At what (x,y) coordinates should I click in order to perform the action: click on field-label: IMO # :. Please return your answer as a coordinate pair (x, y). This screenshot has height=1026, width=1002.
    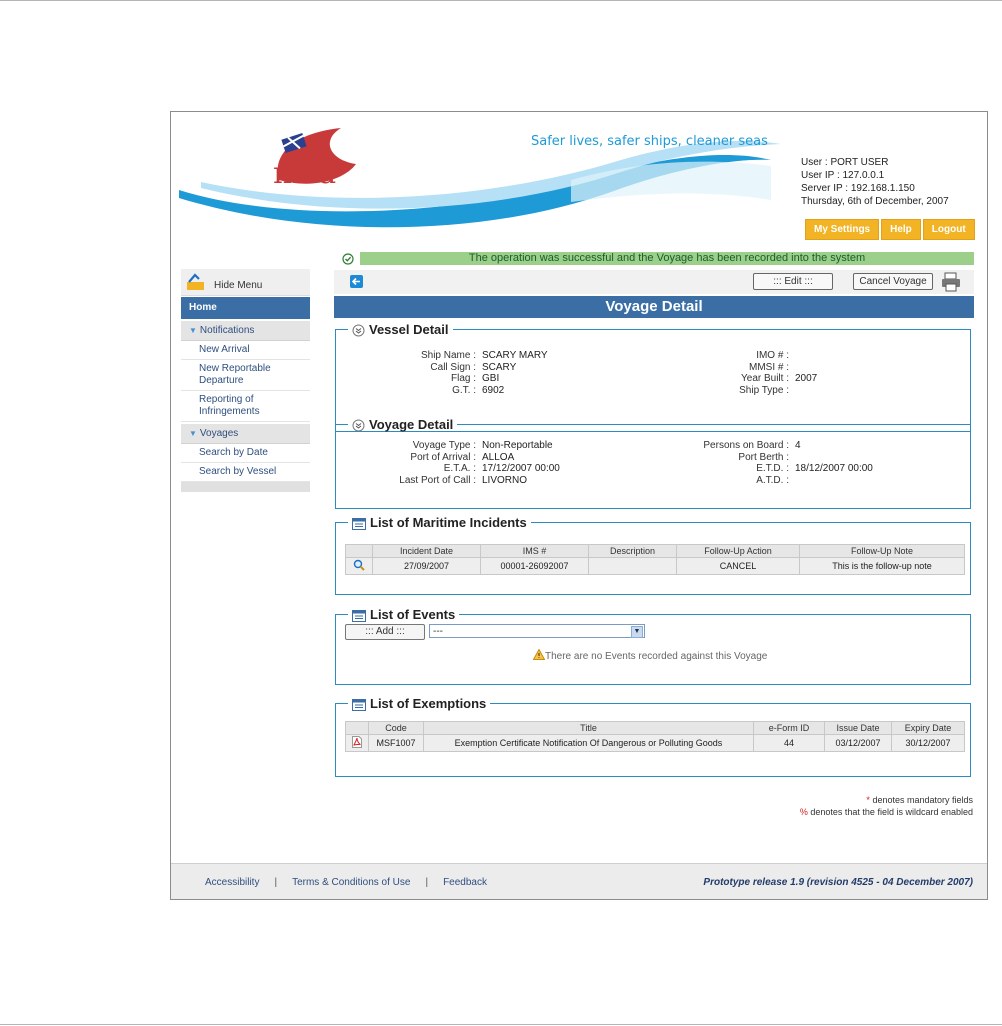
    Looking at the image, I should click on (772, 355).